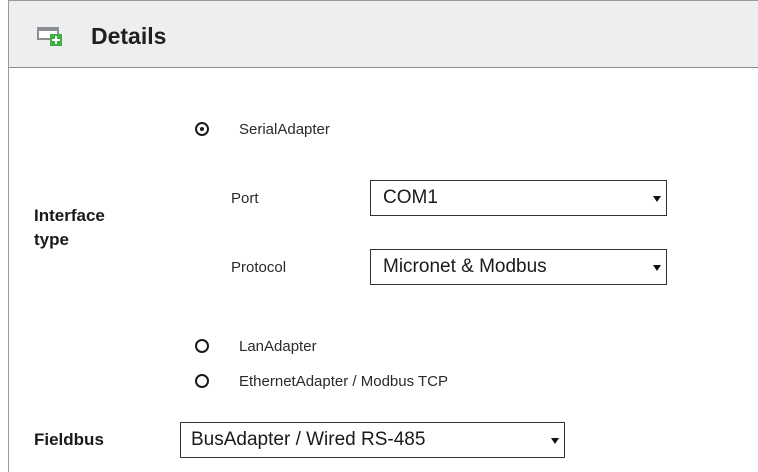  Describe the element at coordinates (259, 267) in the screenshot. I see `protocol-label: Protocol` at that location.